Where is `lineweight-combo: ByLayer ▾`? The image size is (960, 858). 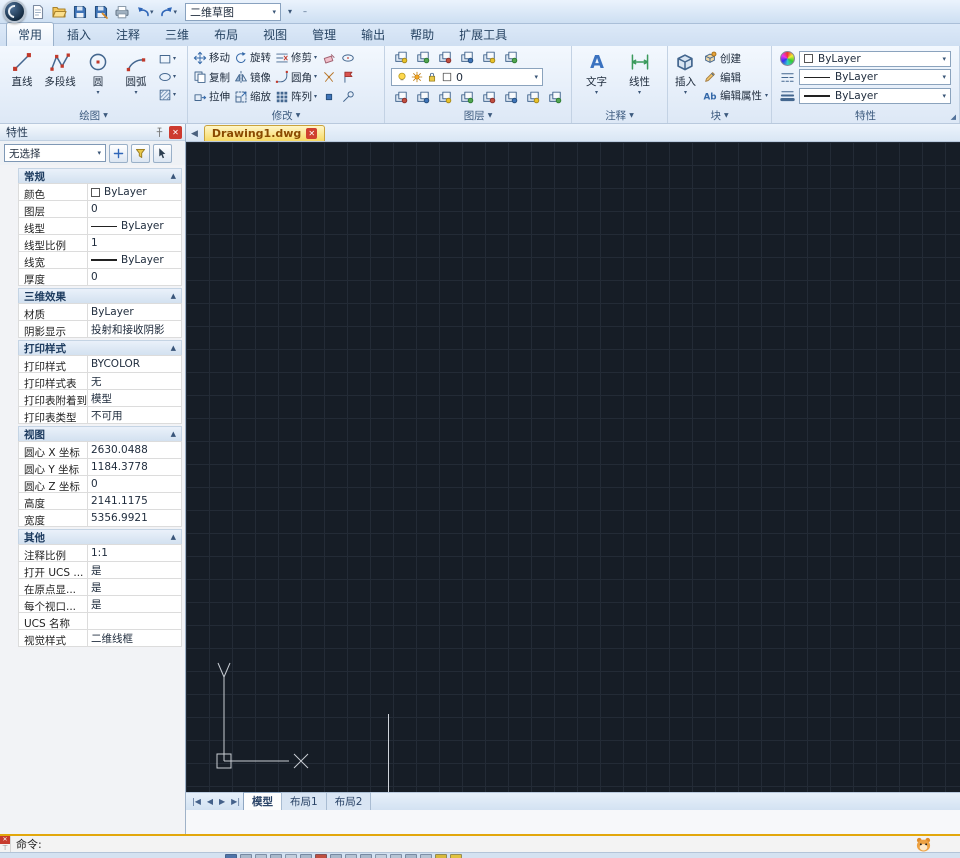 lineweight-combo: ByLayer ▾ is located at coordinates (875, 95).